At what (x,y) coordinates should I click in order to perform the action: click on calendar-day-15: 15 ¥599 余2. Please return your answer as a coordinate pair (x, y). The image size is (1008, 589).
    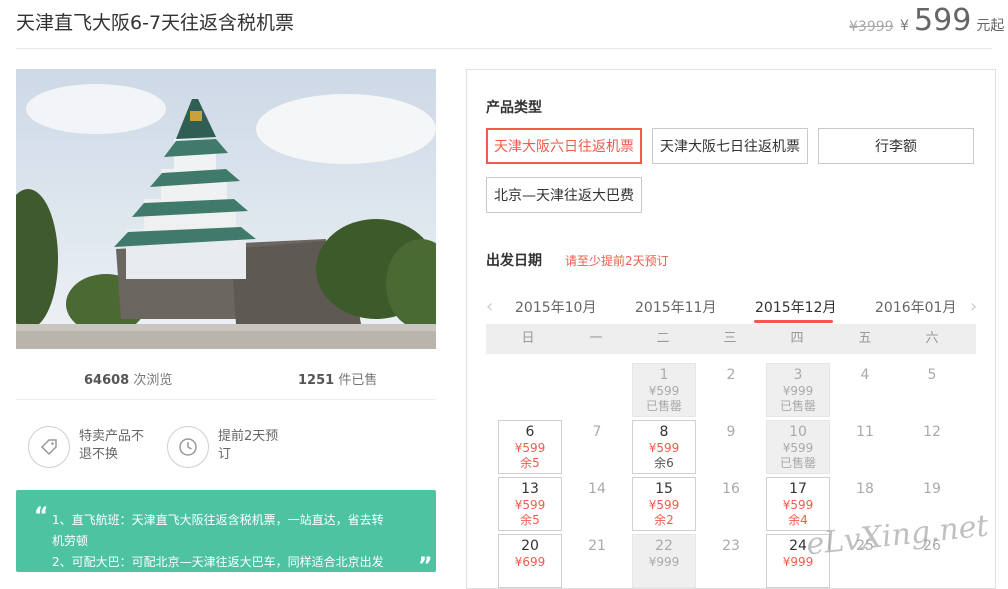
    Looking at the image, I should click on (664, 504).